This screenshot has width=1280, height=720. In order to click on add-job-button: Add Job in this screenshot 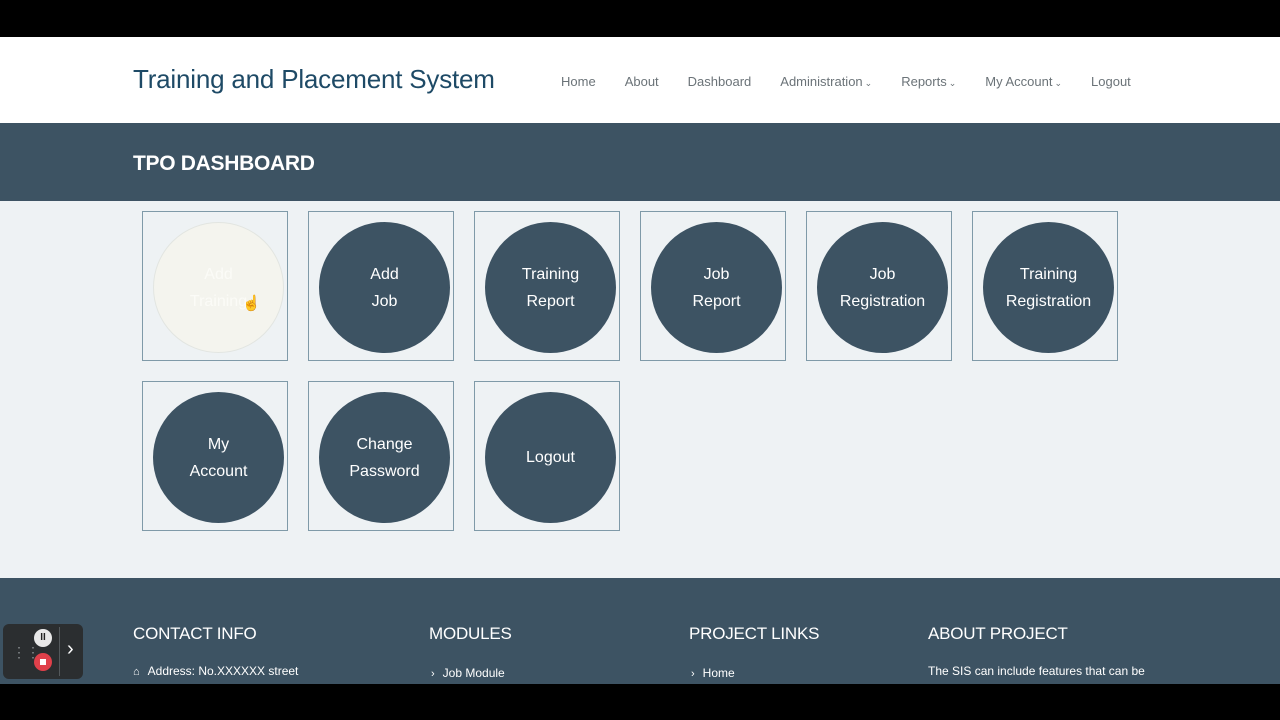, I will do `click(384, 287)`.